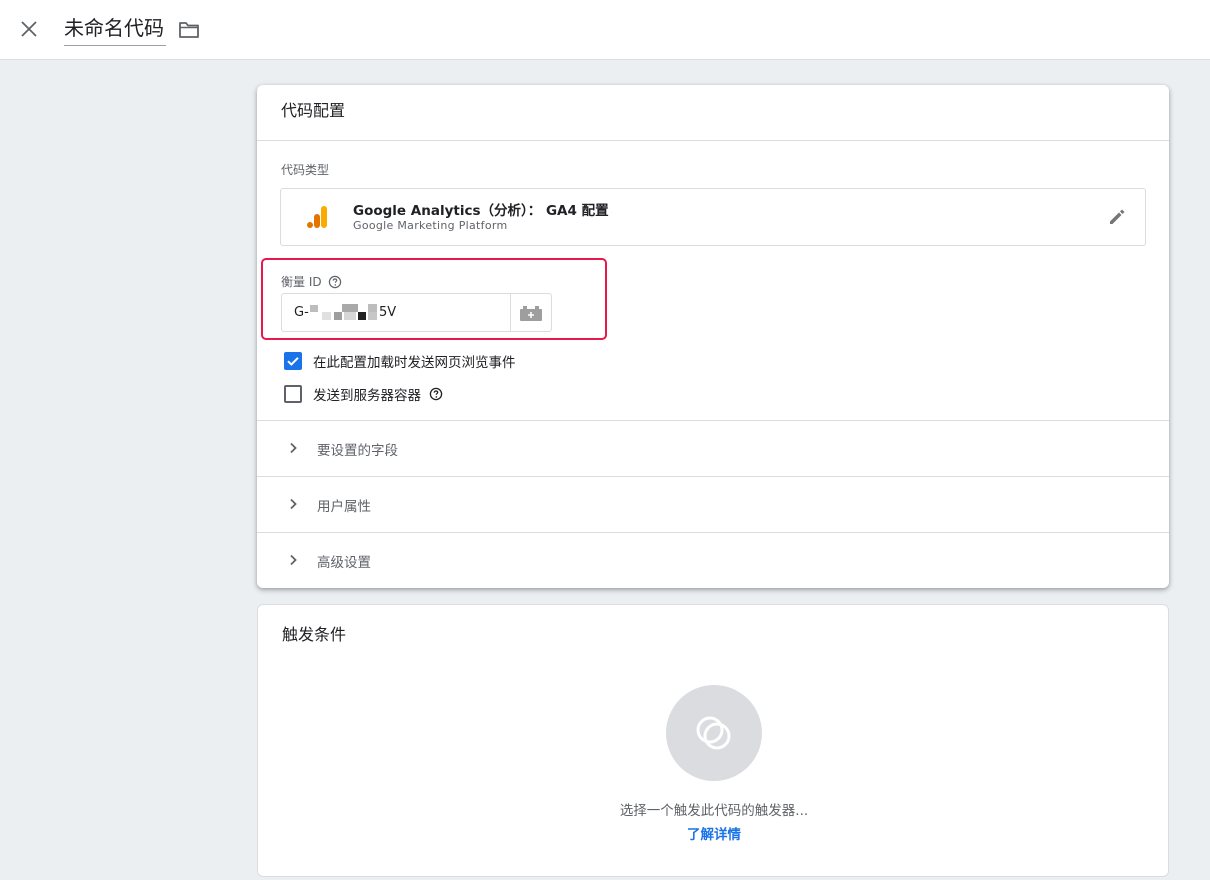 The image size is (1210, 880). What do you see at coordinates (430, 225) in the screenshot?
I see `tag-type-platform: Google Marketing Platform` at bounding box center [430, 225].